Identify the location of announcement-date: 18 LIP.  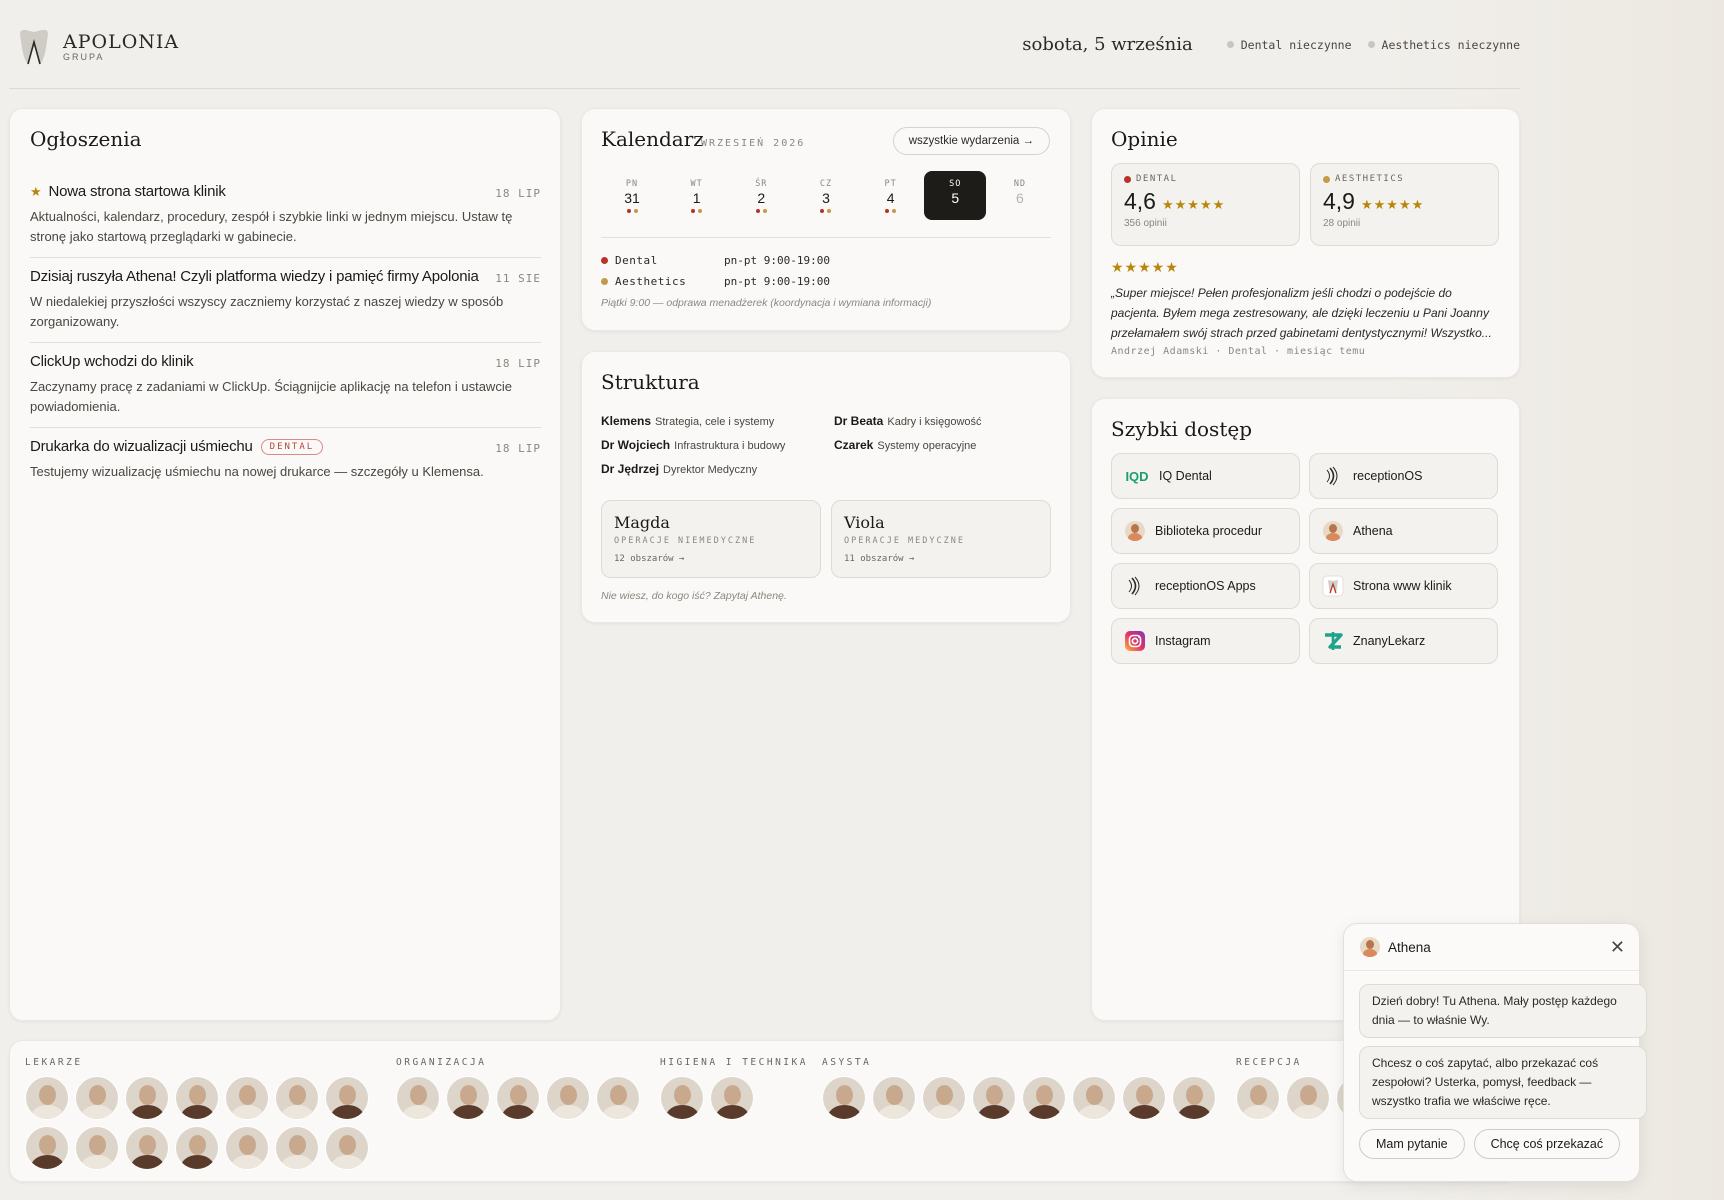
(518, 193).